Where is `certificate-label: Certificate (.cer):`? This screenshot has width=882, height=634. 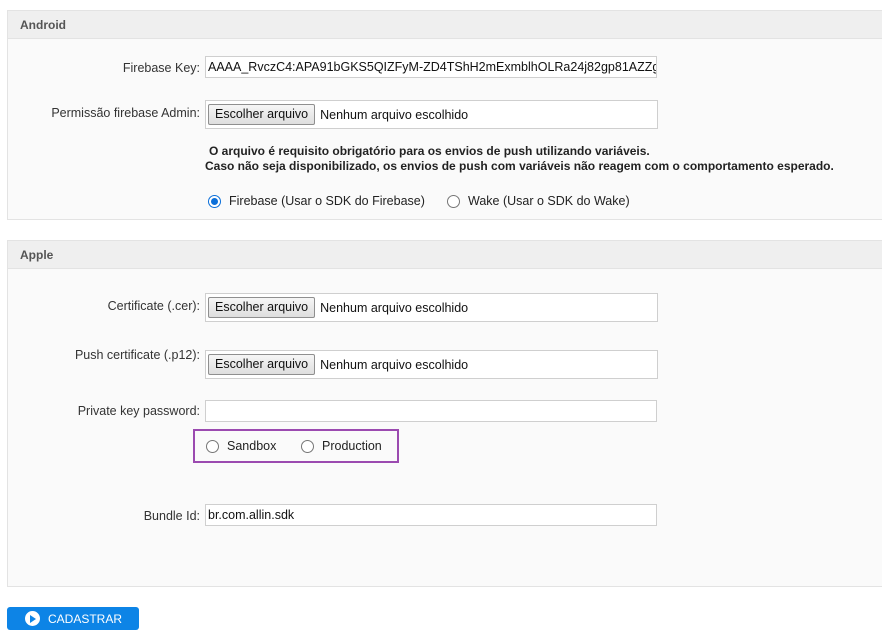 certificate-label: Certificate (.cer): is located at coordinates (153, 306).